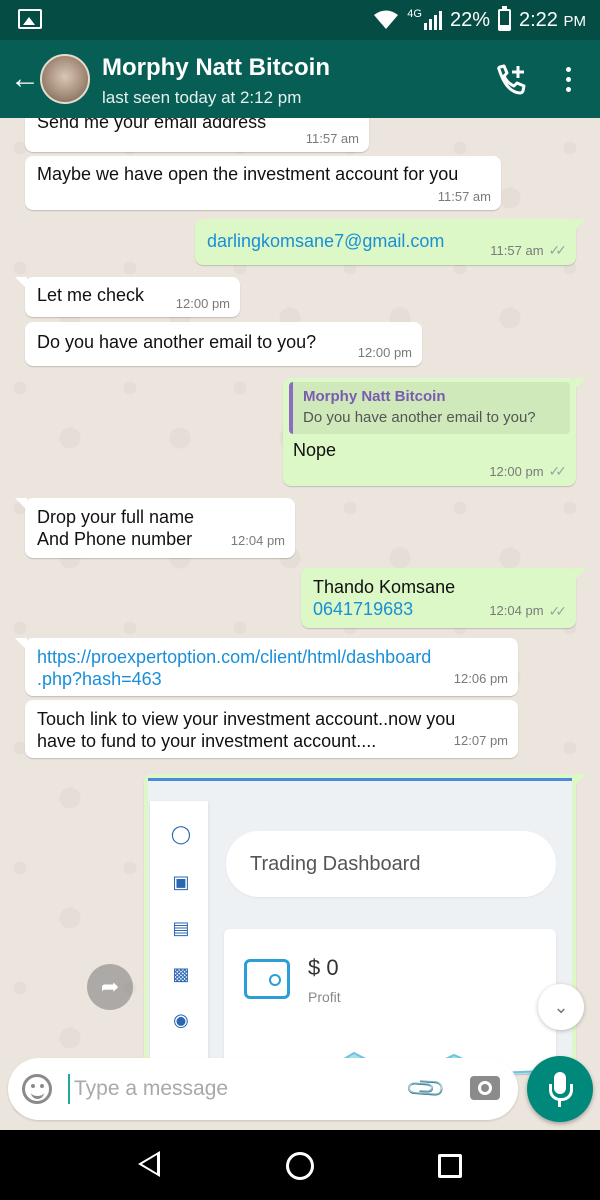 Image resolution: width=600 pixels, height=1200 pixels. What do you see at coordinates (152, 125) in the screenshot?
I see `message-text: Send me your email address` at bounding box center [152, 125].